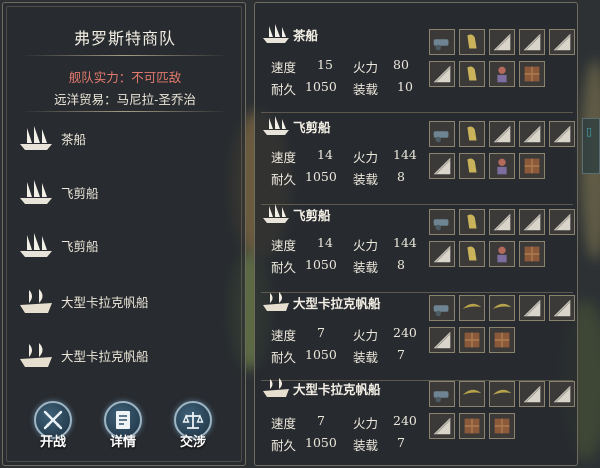 The image size is (600, 468). I want to click on firepower-value: 144, so click(405, 242).